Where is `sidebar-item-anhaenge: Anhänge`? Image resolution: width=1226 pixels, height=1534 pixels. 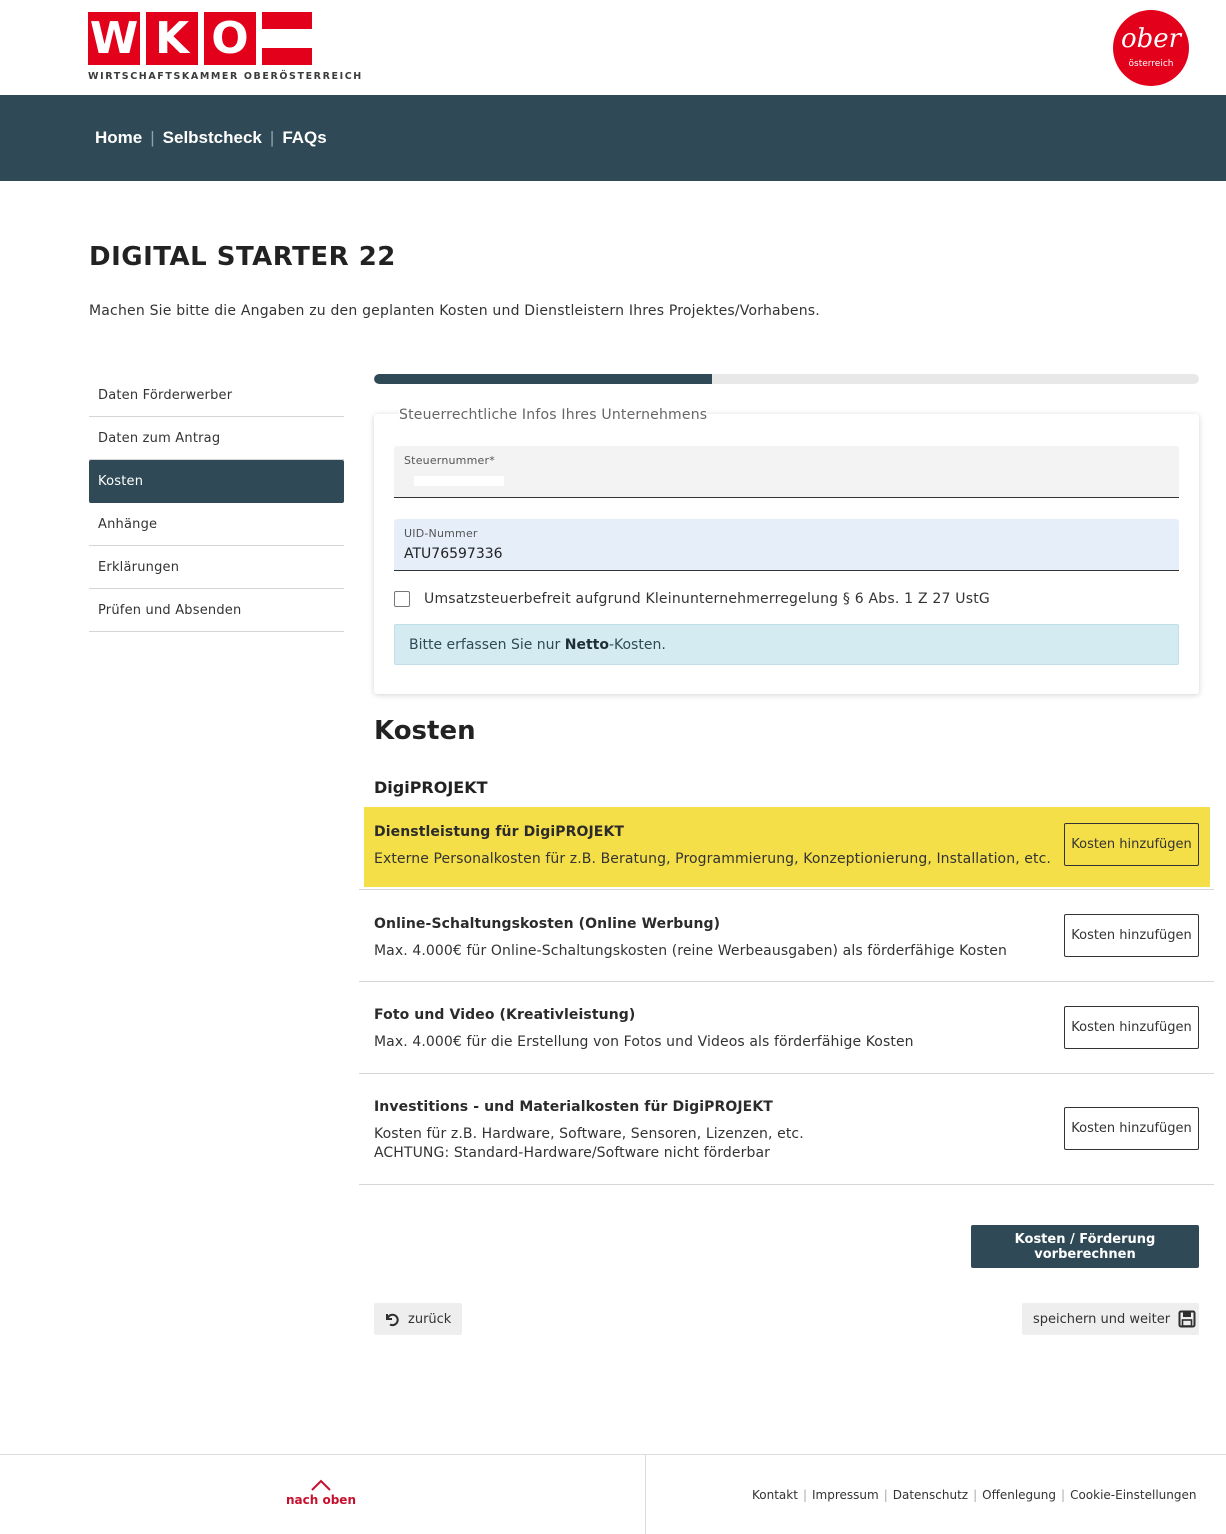
sidebar-item-anhaenge: Anhänge is located at coordinates (216, 524).